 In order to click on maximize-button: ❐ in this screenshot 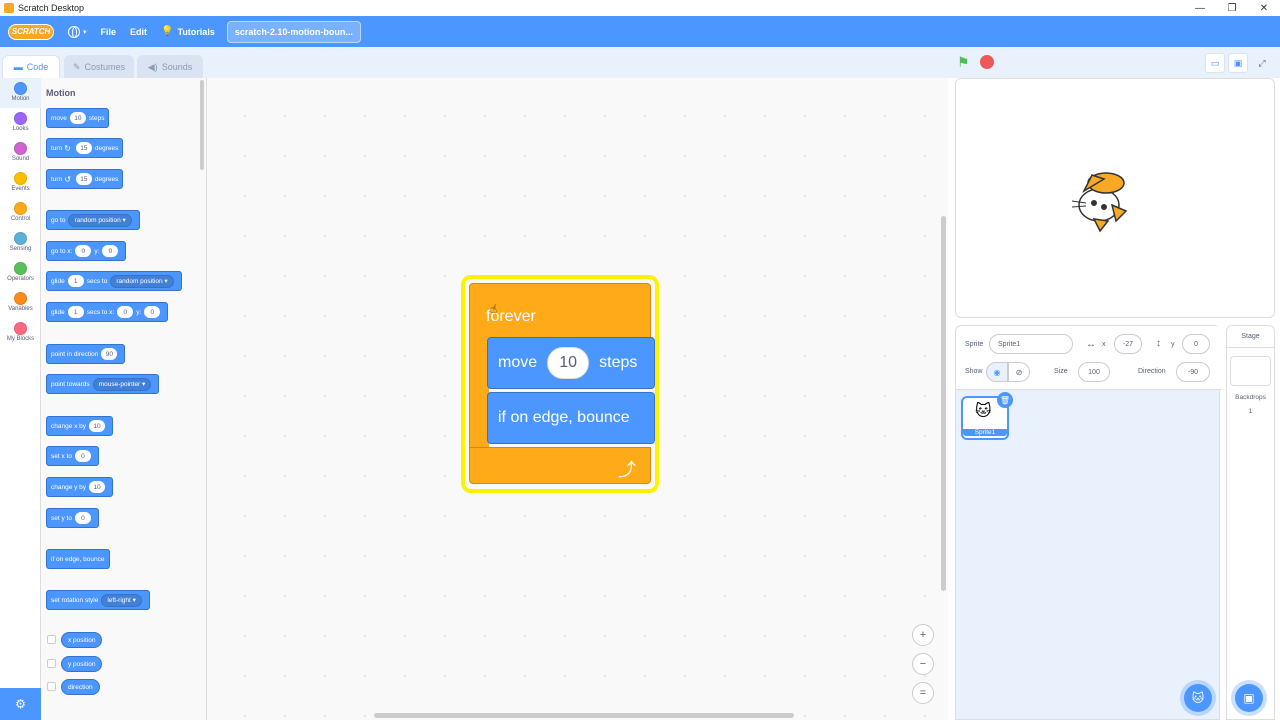, I will do `click(1232, 8)`.